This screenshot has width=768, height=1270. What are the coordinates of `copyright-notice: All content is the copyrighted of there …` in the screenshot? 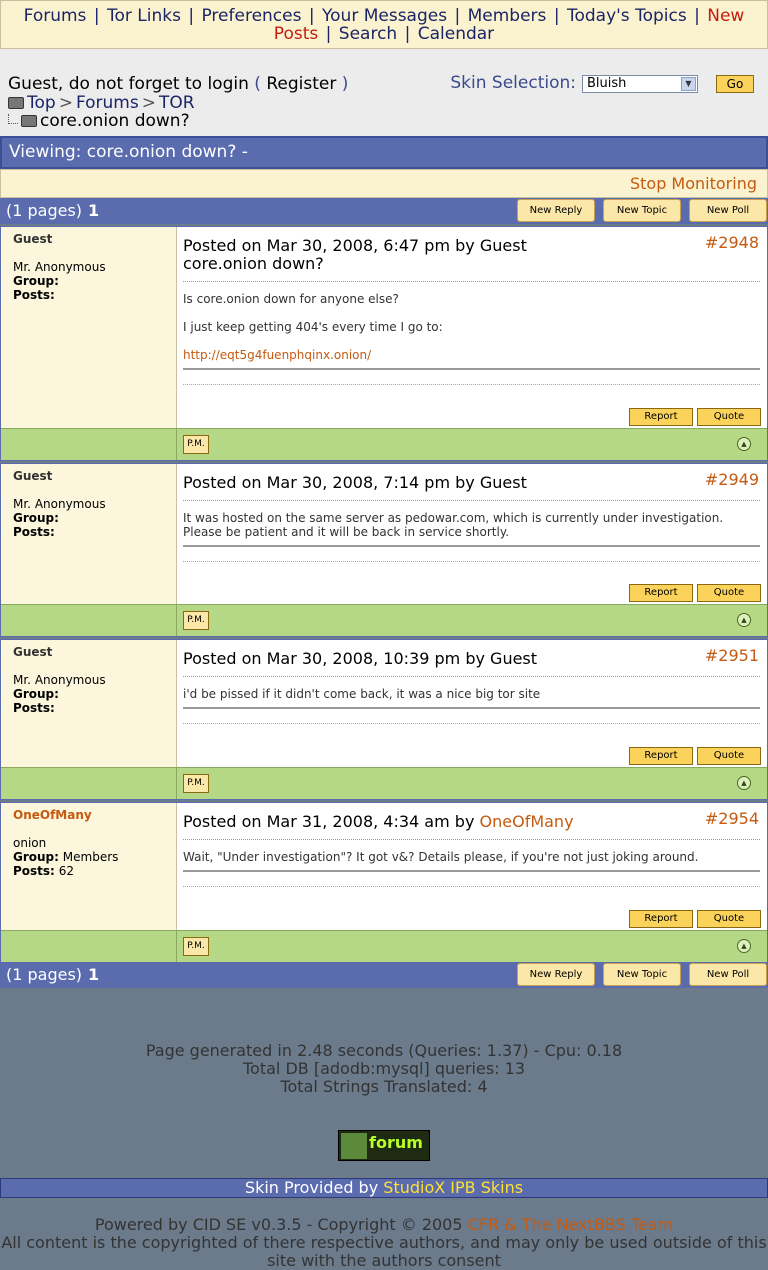 It's located at (384, 1251).